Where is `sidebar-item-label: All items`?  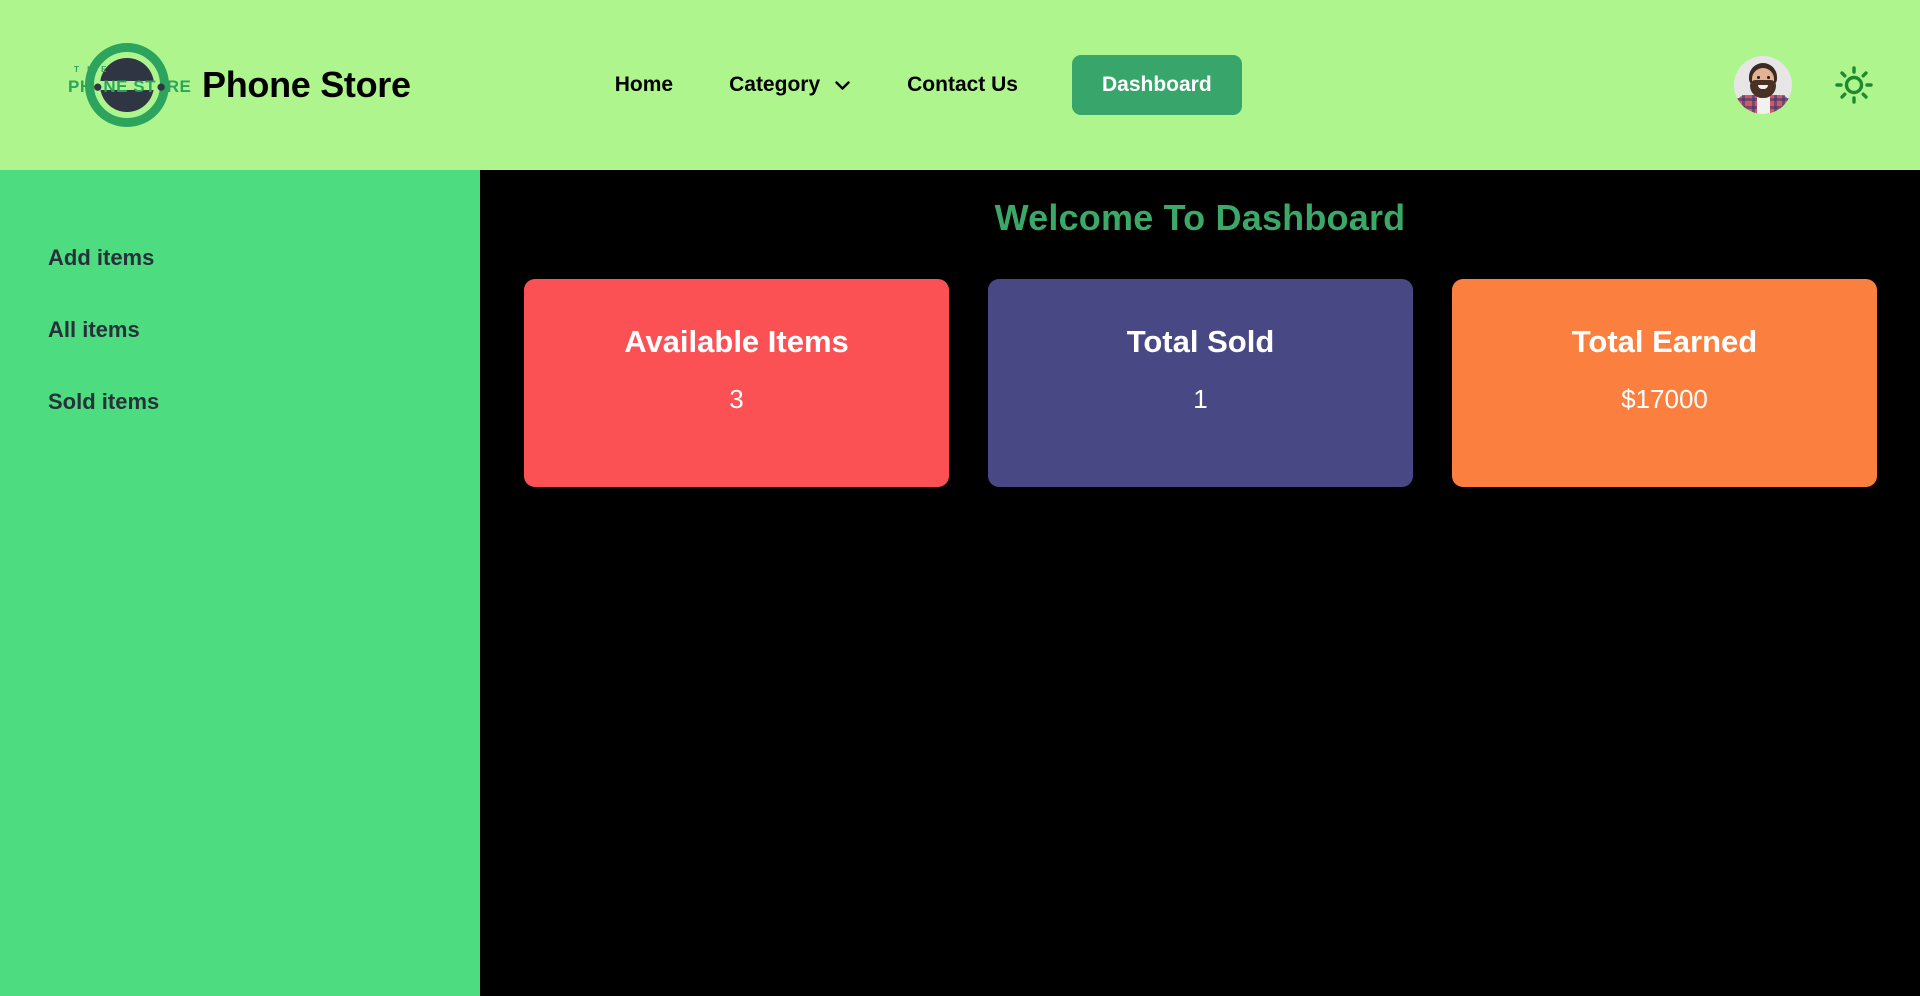 sidebar-item-label: All items is located at coordinates (94, 329).